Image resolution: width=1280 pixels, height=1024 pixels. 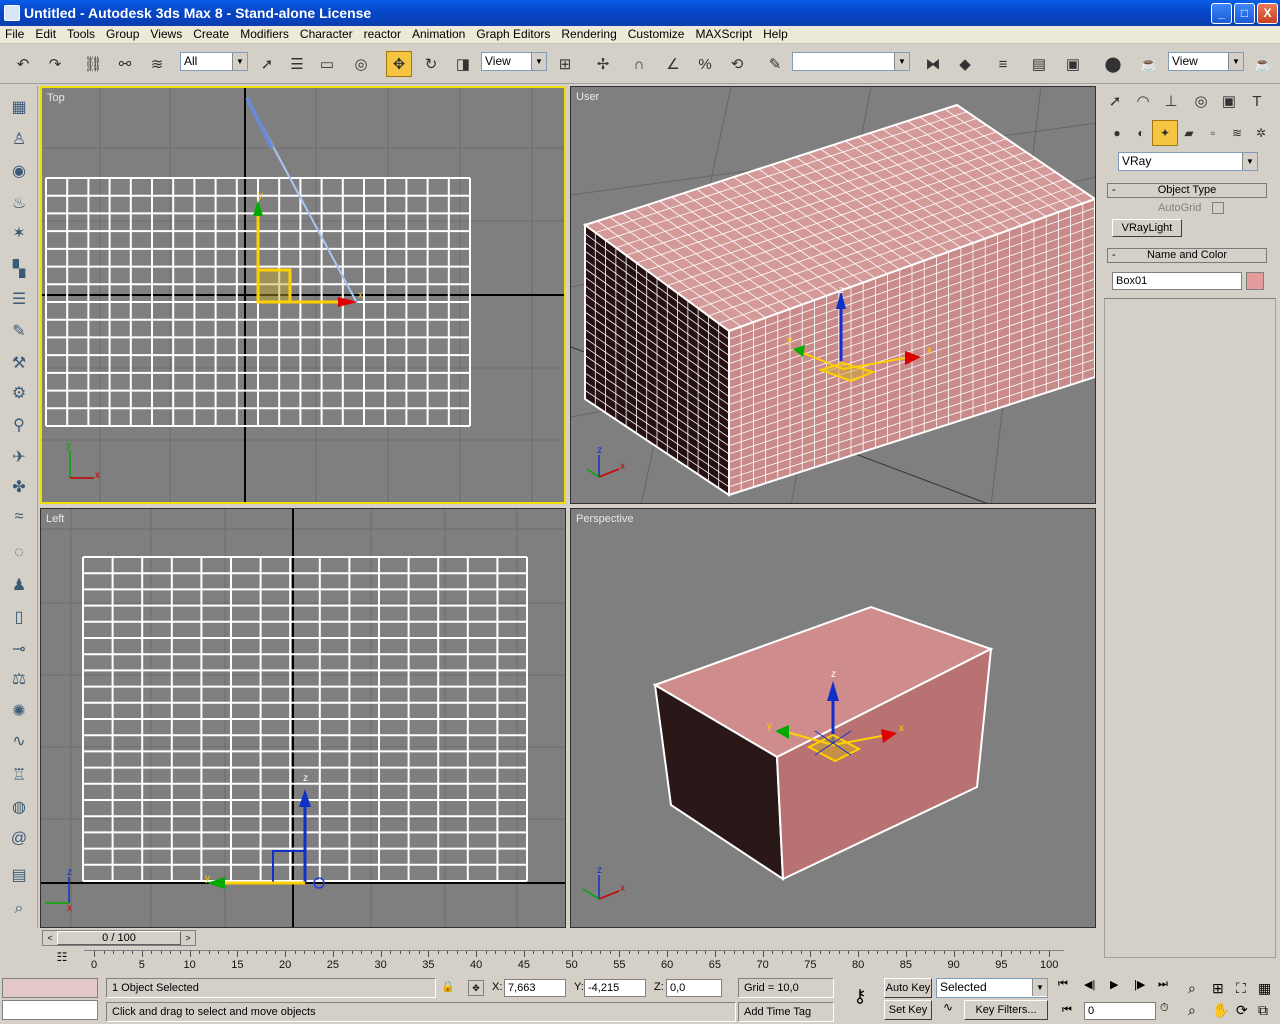 What do you see at coordinates (19, 299) in the screenshot?
I see `stack-icon: ☰` at bounding box center [19, 299].